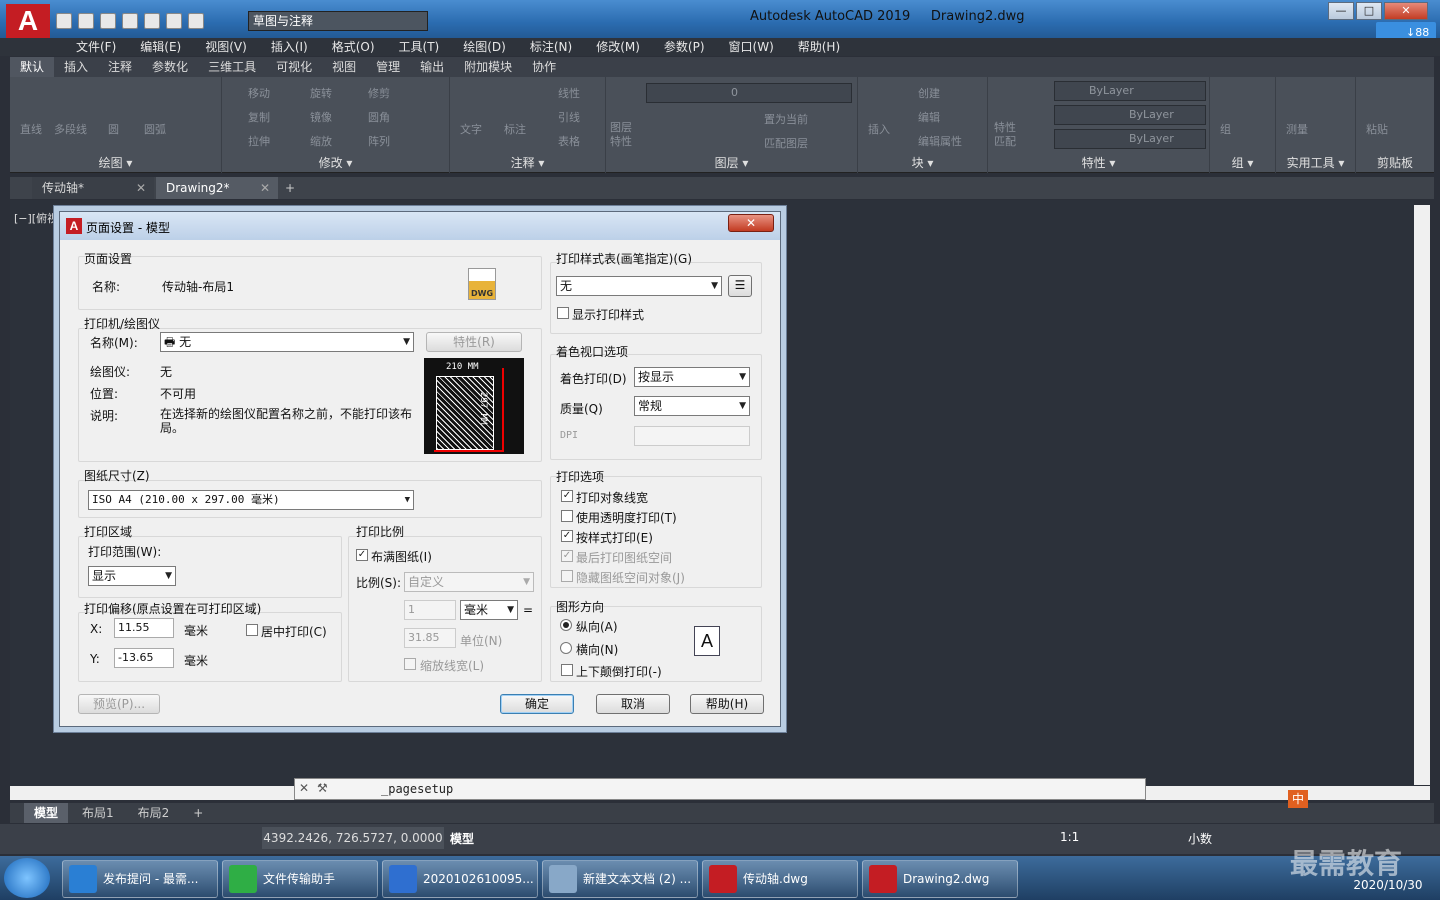 The height and width of the screenshot is (900, 1440). I want to click on ok-button: 确定, so click(537, 704).